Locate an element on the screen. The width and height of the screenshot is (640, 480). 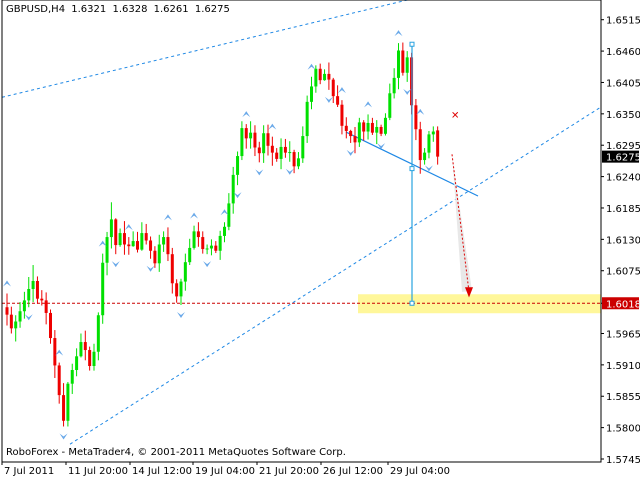
pattern-bottom-point is located at coordinates (412, 303).